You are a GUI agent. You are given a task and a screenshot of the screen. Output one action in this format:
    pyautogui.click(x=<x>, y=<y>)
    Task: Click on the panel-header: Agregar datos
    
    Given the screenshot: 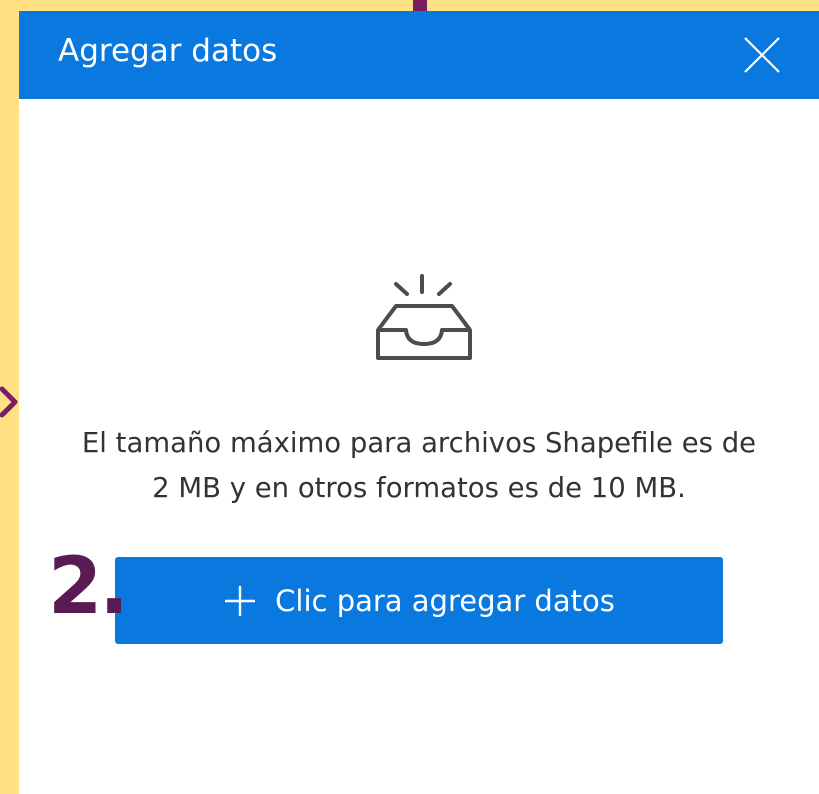 What is the action you would take?
    pyautogui.click(x=419, y=55)
    